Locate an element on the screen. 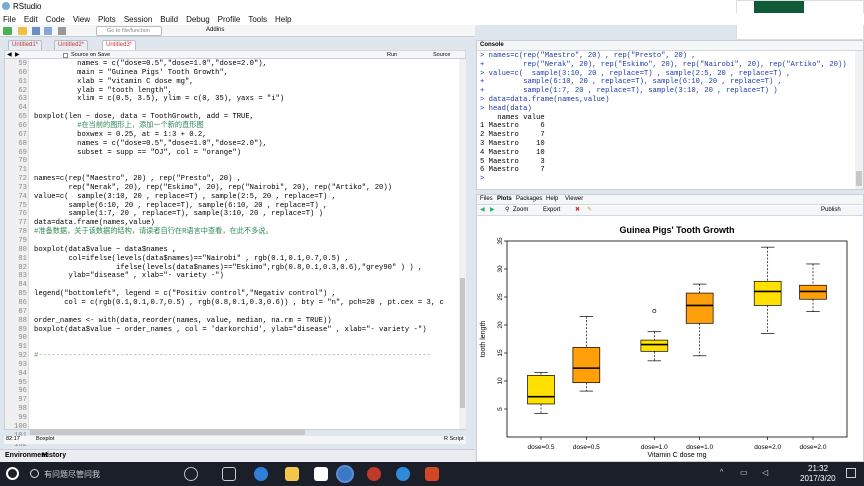 Image resolution: width=864 pixels, height=486 pixels. menu-build: Build is located at coordinates (169, 19).